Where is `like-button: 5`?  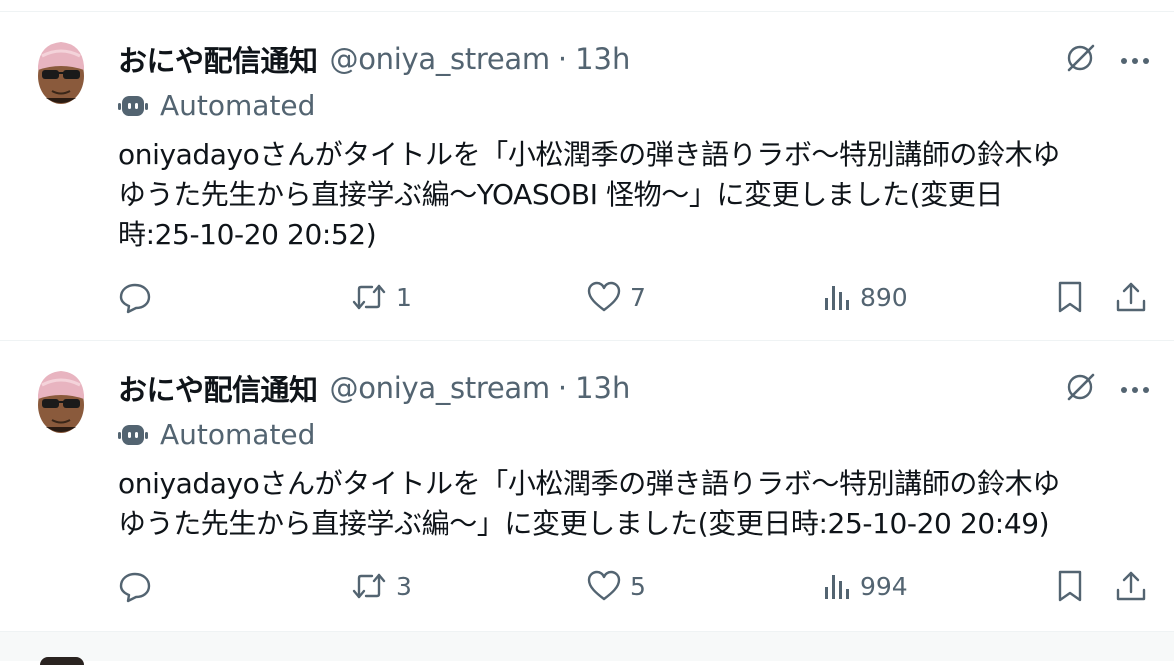 like-button: 5 is located at coordinates (616, 586).